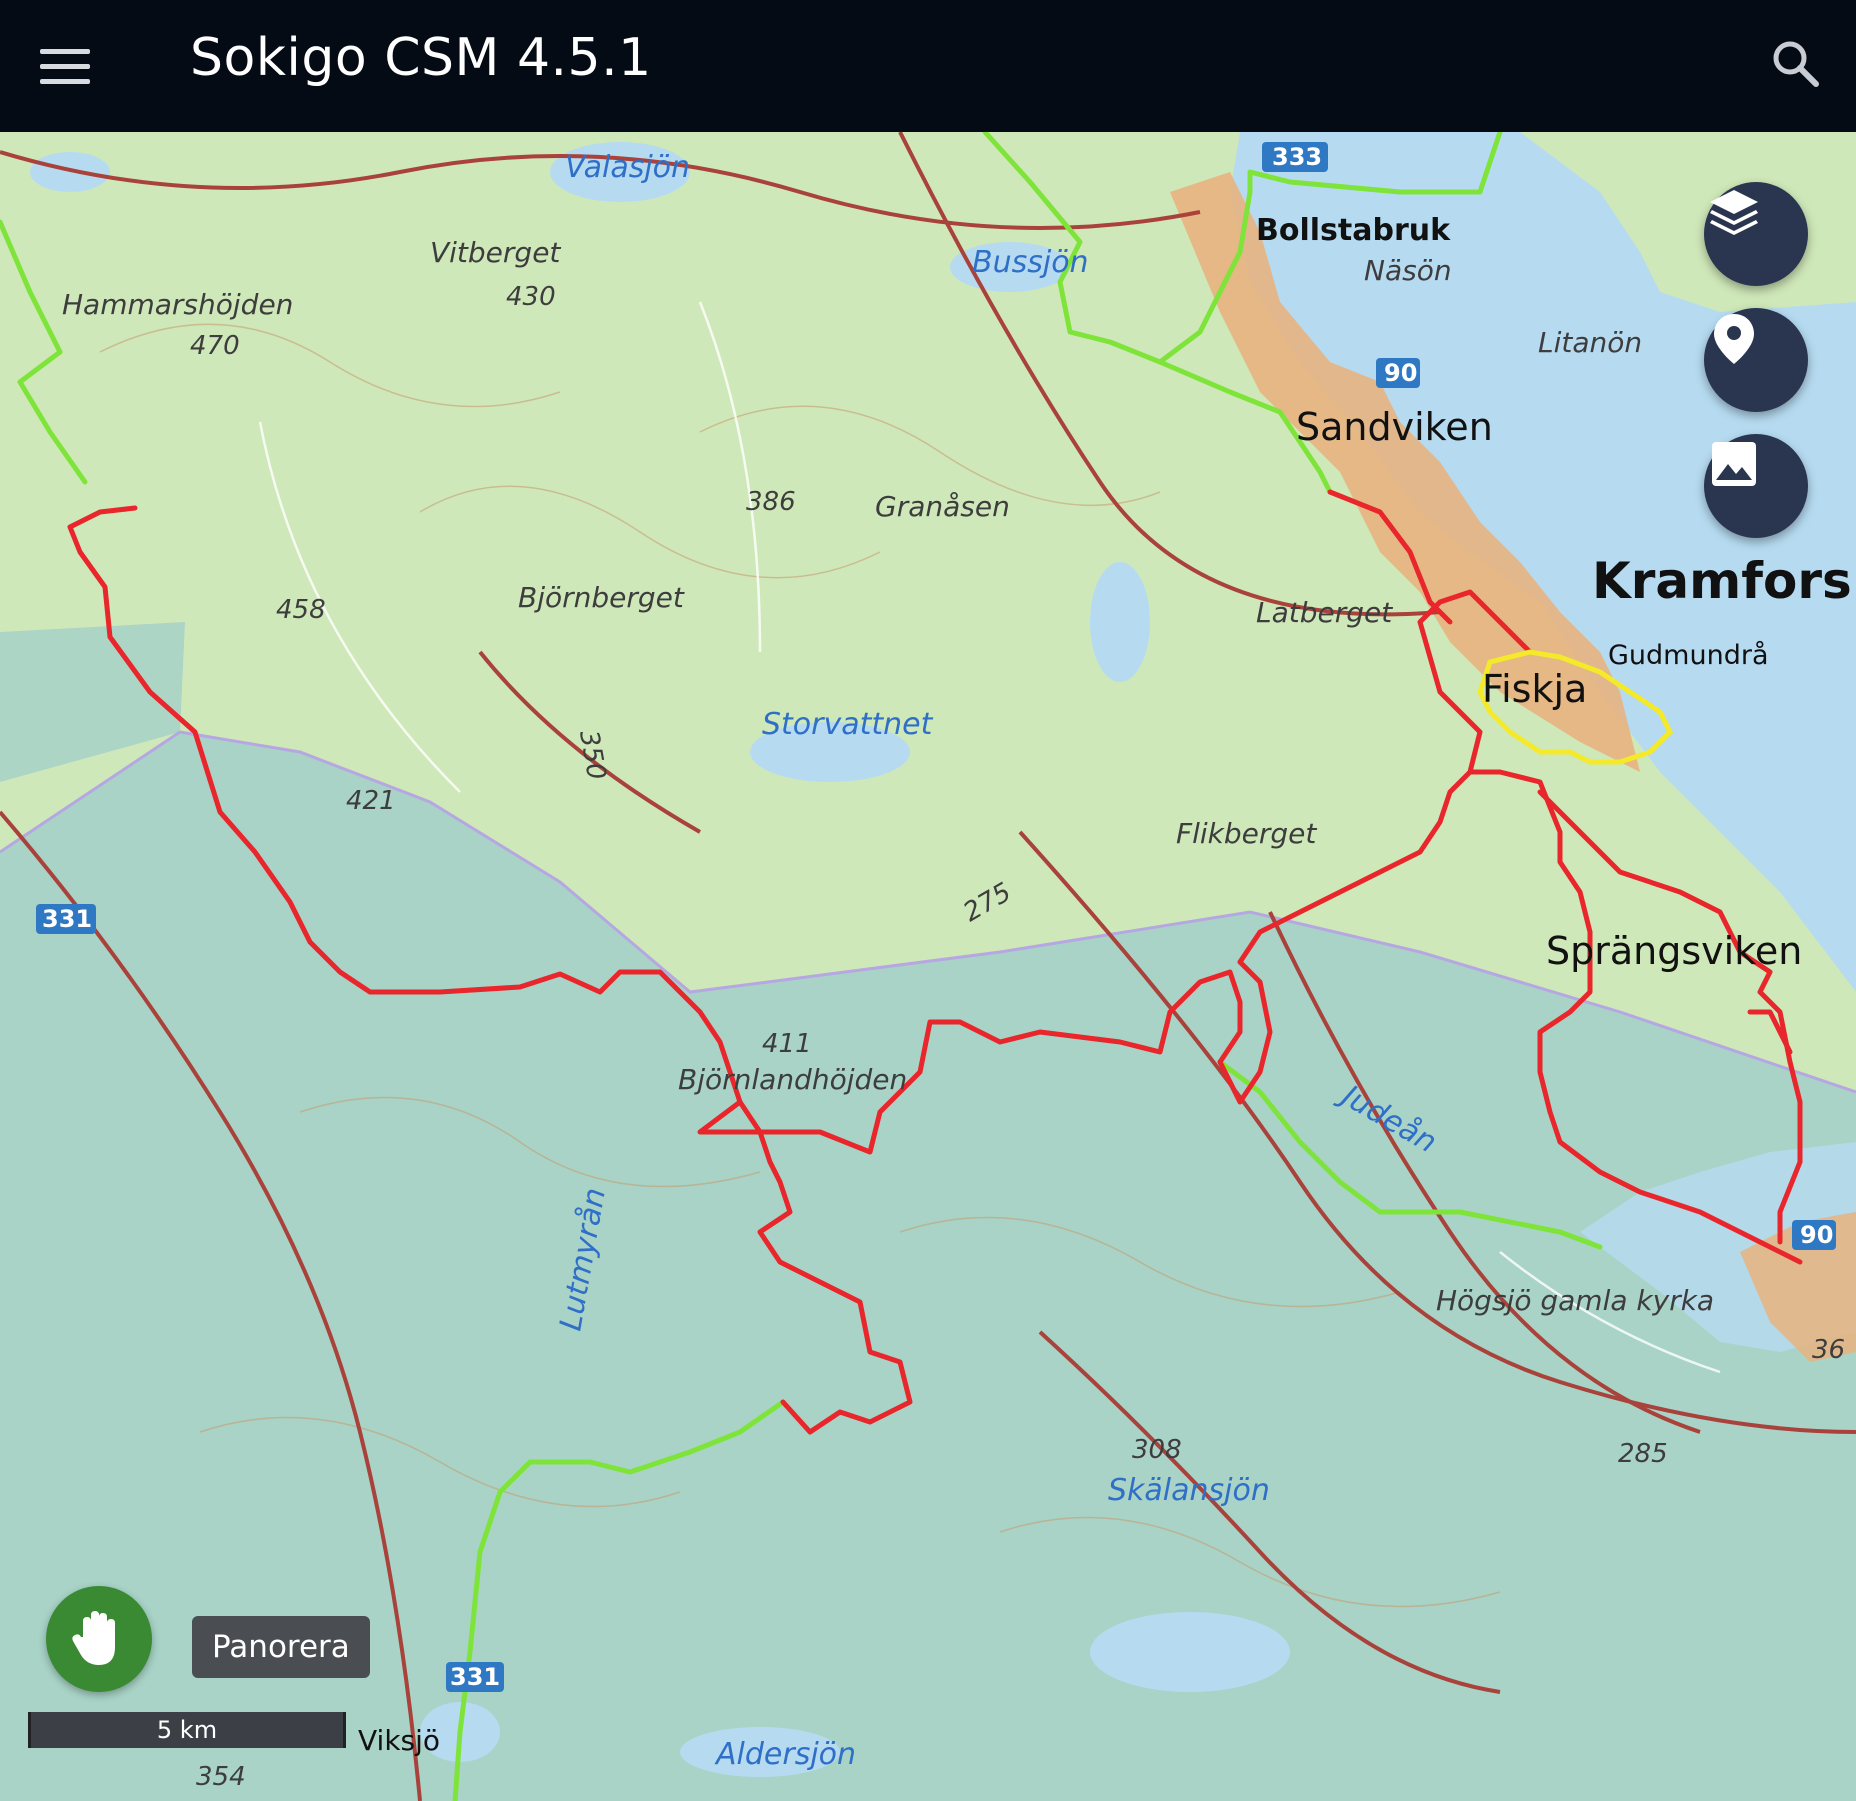  I want to click on elev-430: 430, so click(531, 297).